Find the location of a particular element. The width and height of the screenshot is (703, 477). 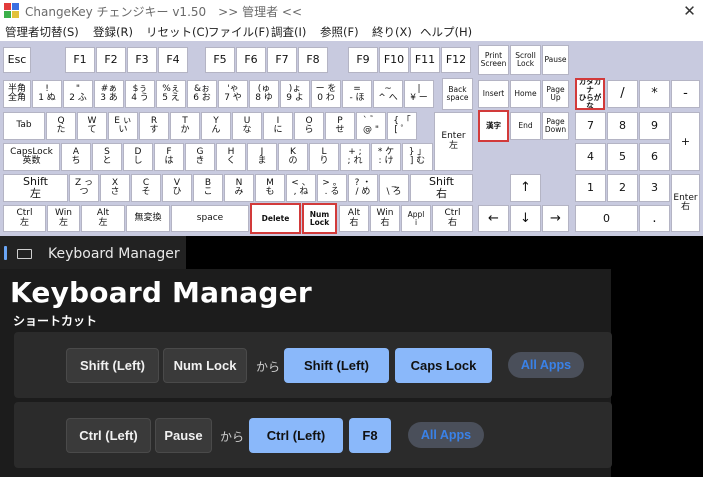

key-at: ` ゛ @ " is located at coordinates (371, 126).